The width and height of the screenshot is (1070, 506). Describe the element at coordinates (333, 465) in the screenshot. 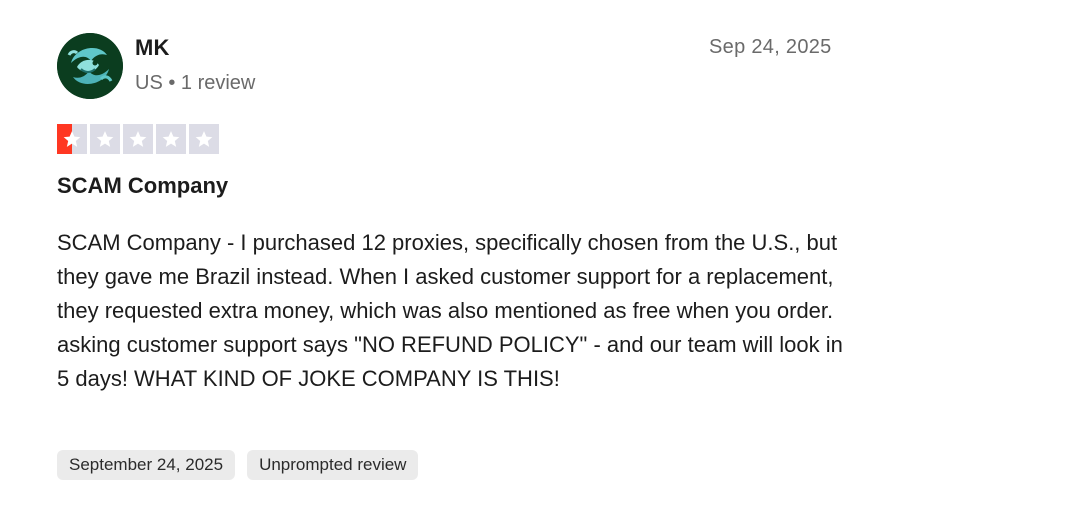

I see `tag-unprompted-review: Unprompted review` at that location.